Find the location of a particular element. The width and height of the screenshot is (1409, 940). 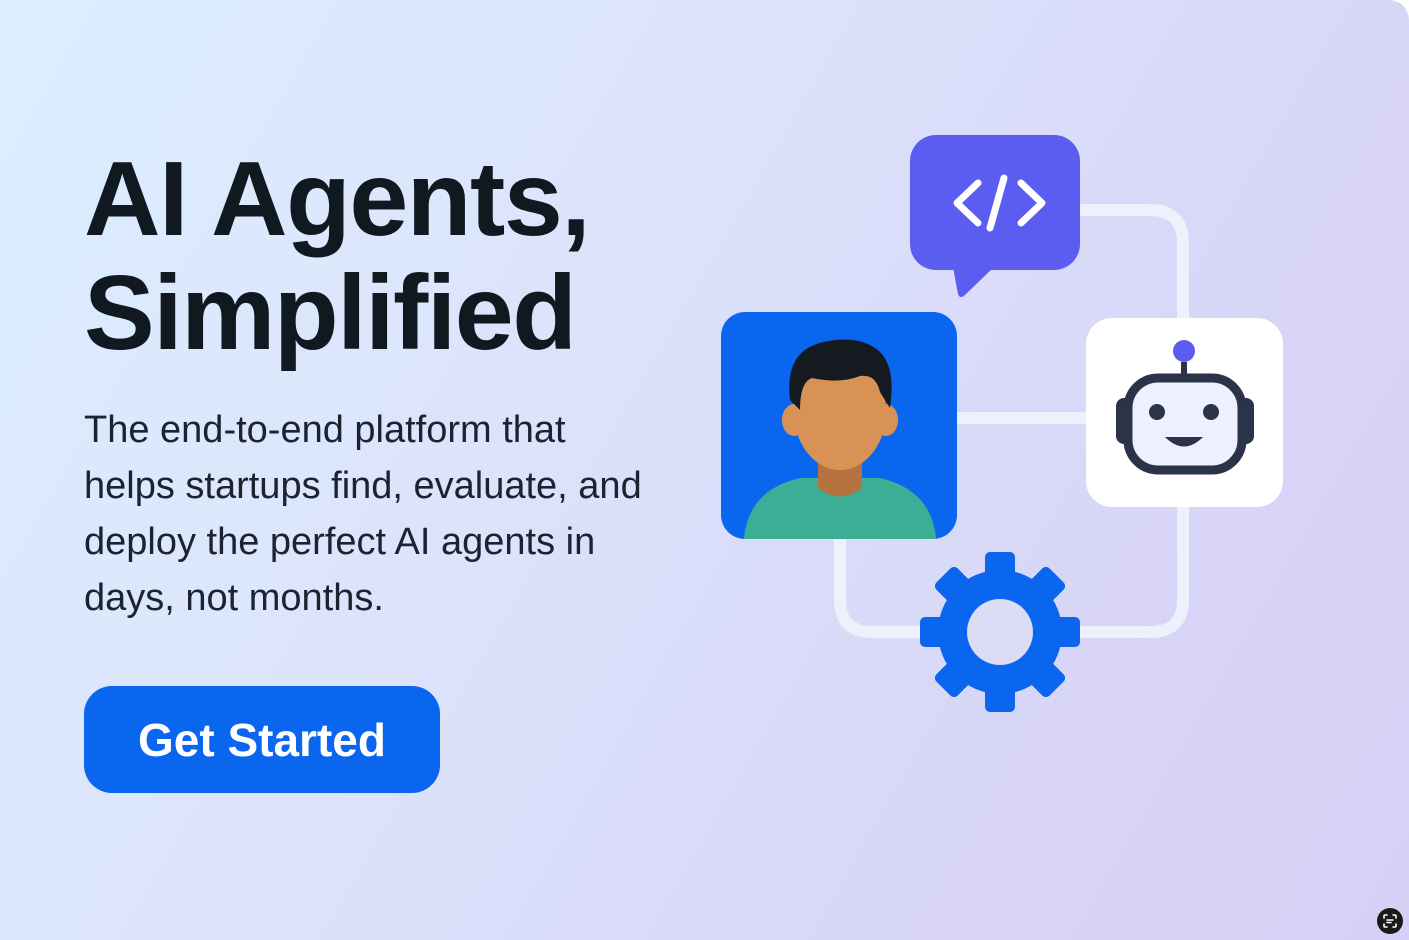

screenshot-tool-icon is located at coordinates (1390, 921).